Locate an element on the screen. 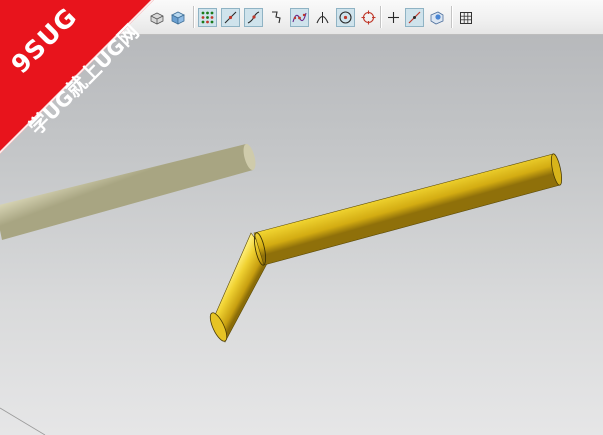 This screenshot has height=435, width=603. solid-cube-icon is located at coordinates (177, 17).